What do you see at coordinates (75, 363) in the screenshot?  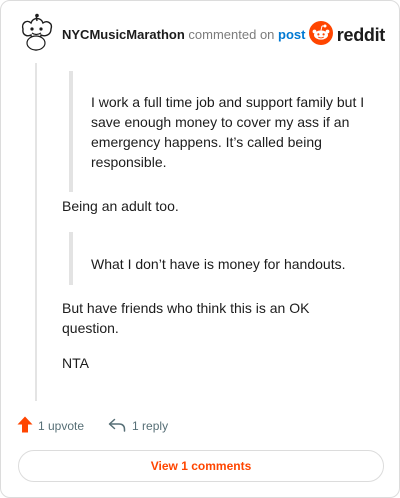 I see `comment-paragraph: NTA` at bounding box center [75, 363].